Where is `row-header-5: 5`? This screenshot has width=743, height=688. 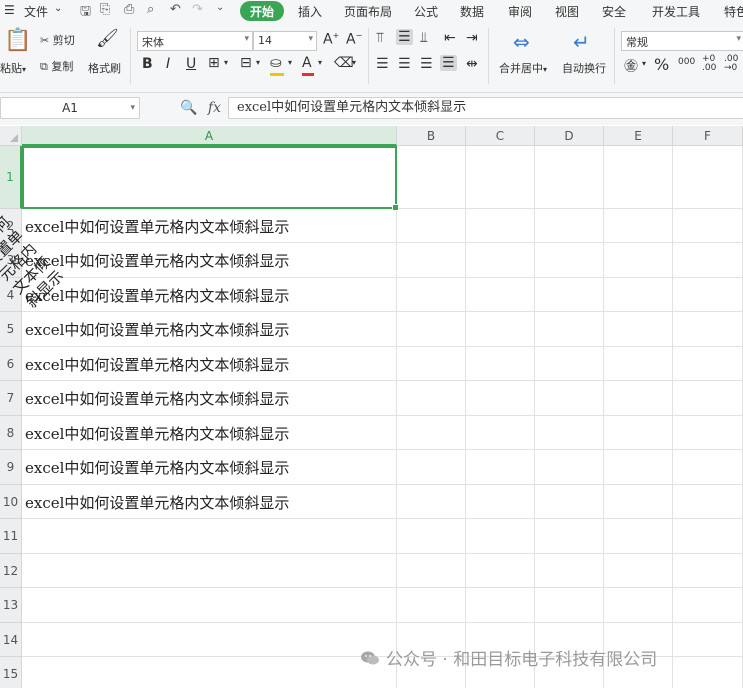
row-header-5: 5 is located at coordinates (11, 329).